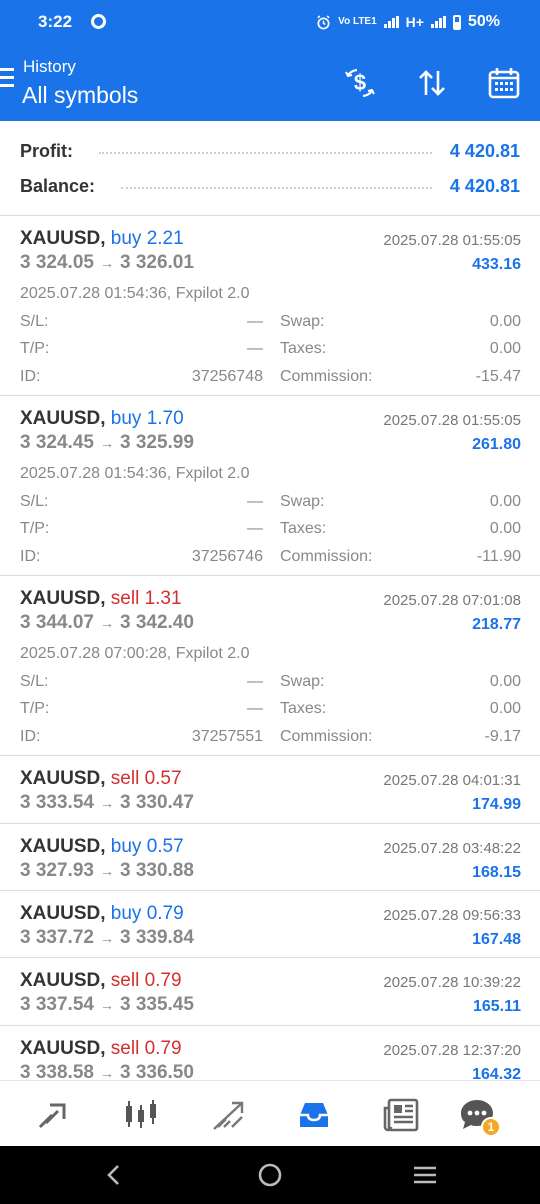 This screenshot has width=540, height=1204. Describe the element at coordinates (270, 151) in the screenshot. I see `profit-row: Profit: 4 420.81` at that location.